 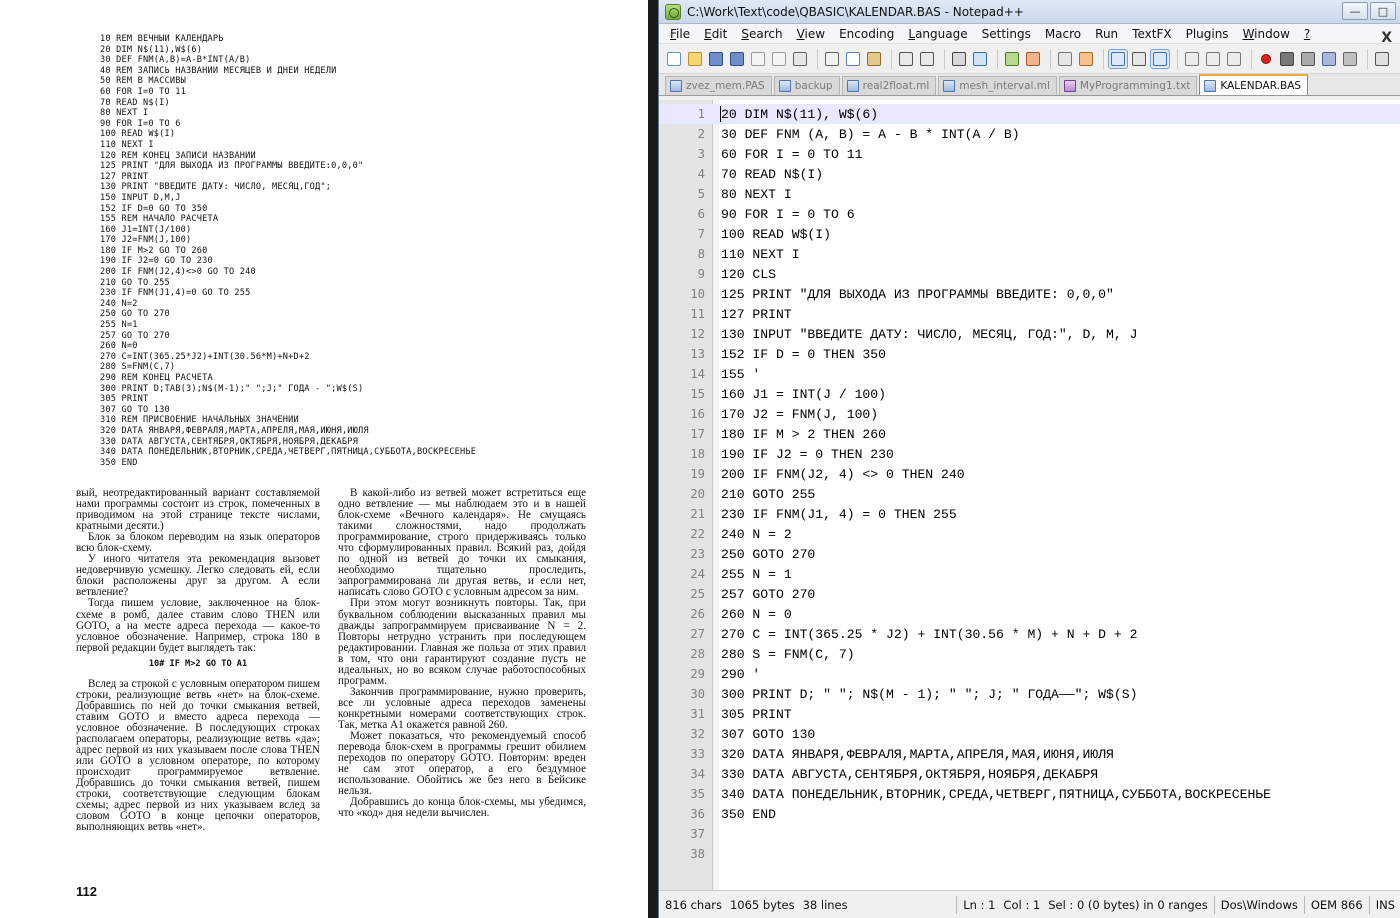 What do you see at coordinates (1065, 59) in the screenshot?
I see `sync-v-icon` at bounding box center [1065, 59].